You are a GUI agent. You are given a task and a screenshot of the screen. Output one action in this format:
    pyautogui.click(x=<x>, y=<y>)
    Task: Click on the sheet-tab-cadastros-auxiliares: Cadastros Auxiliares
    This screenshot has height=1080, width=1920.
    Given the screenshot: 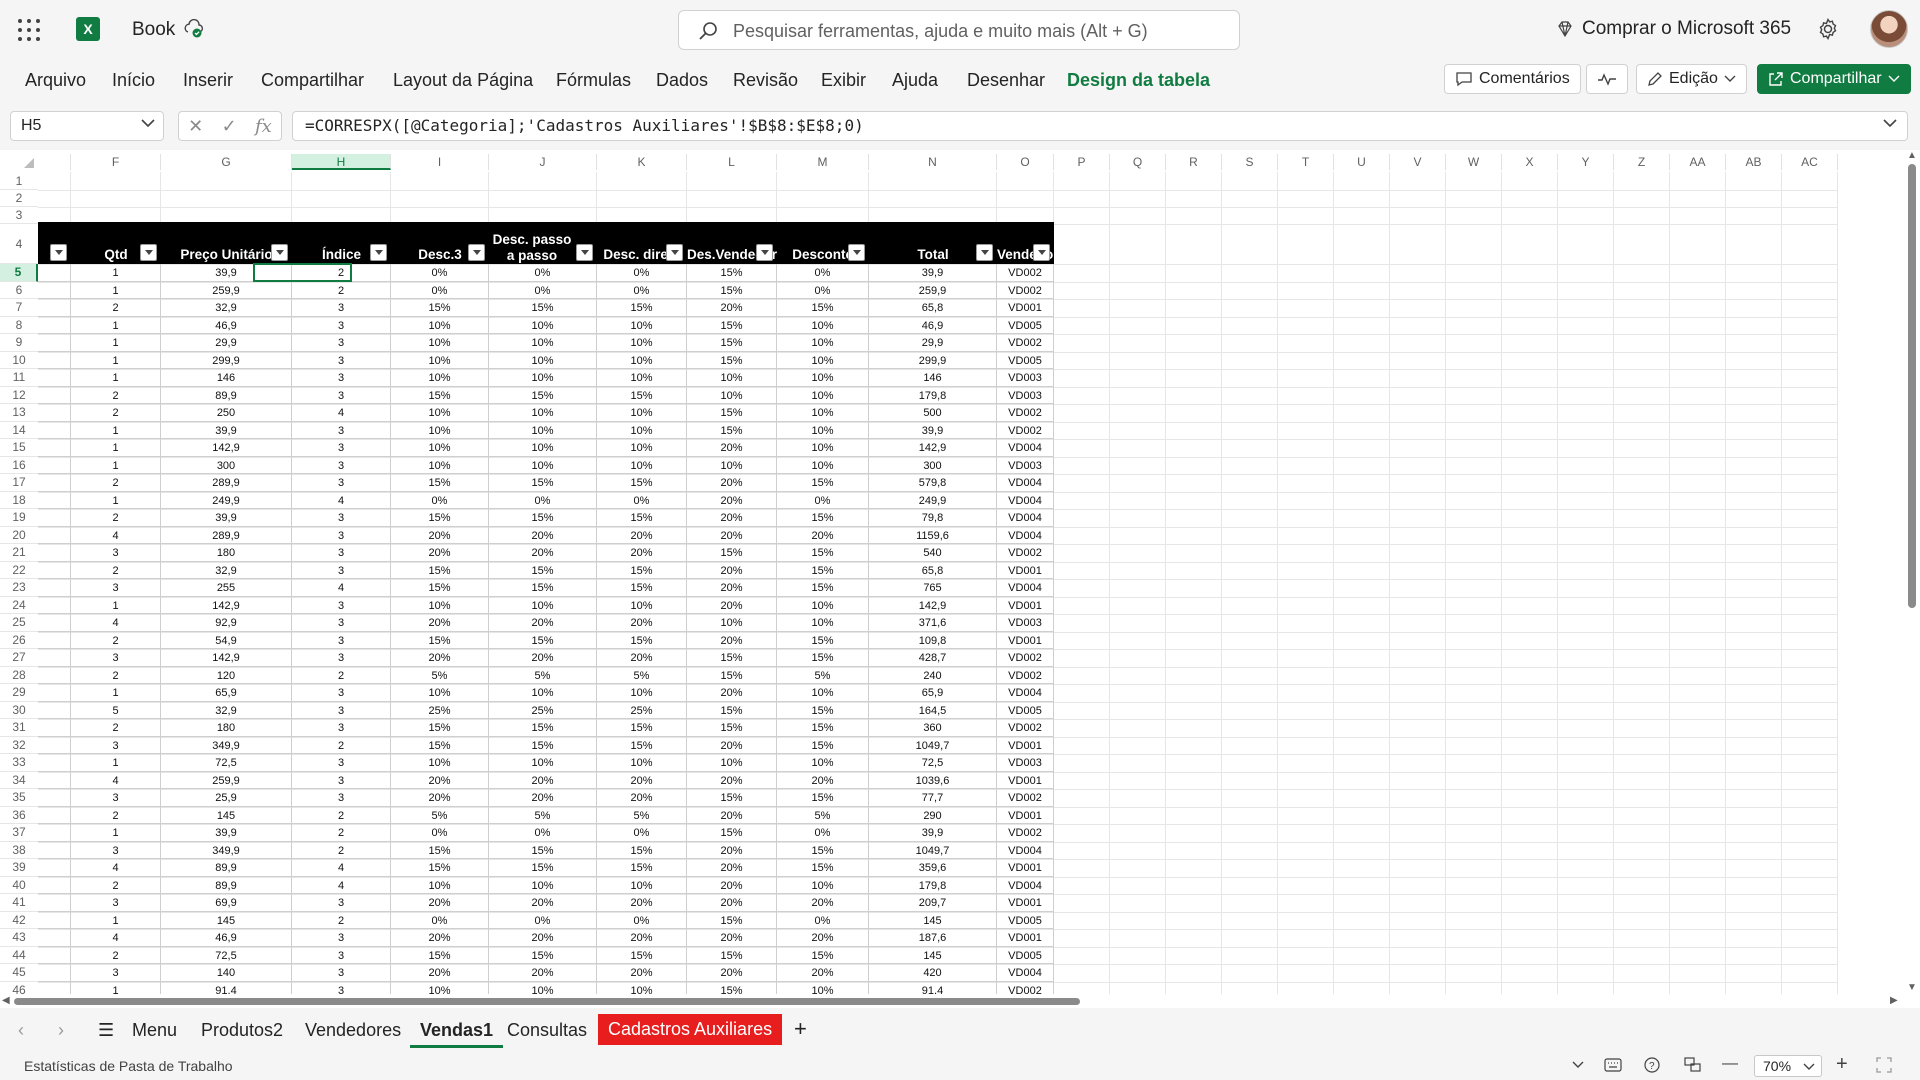 What is the action you would take?
    pyautogui.click(x=690, y=1029)
    